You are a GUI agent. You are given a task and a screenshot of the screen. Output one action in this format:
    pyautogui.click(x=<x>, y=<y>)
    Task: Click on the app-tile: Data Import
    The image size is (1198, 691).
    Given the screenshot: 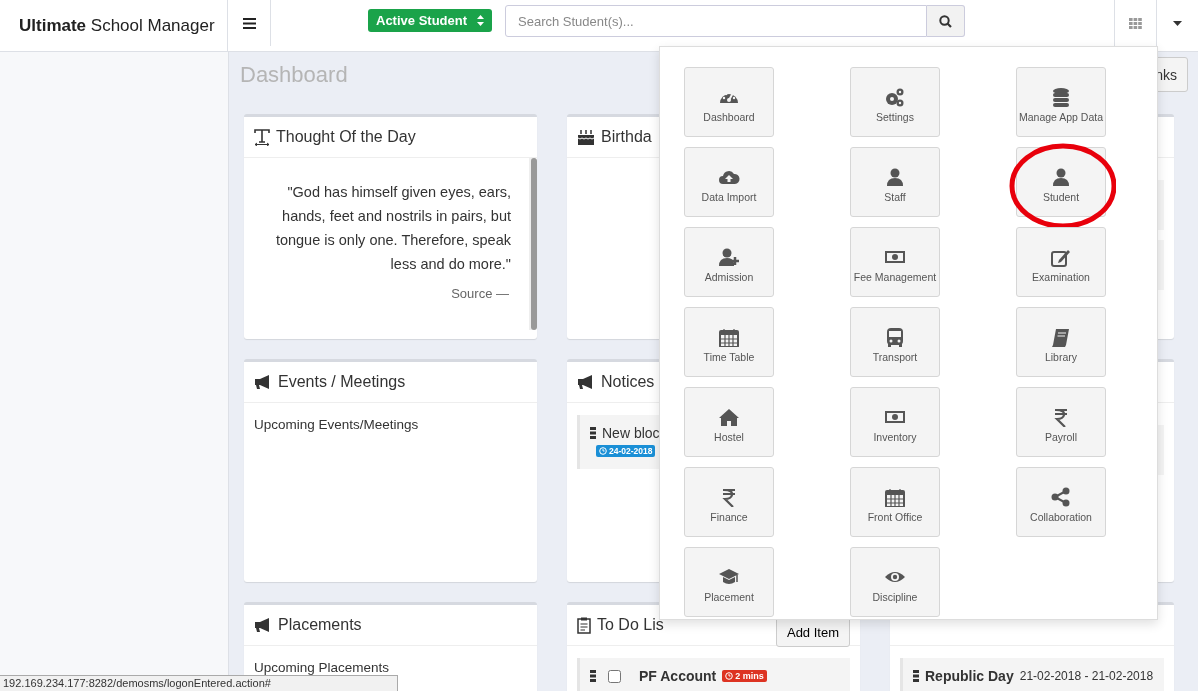 What is the action you would take?
    pyautogui.click(x=729, y=182)
    